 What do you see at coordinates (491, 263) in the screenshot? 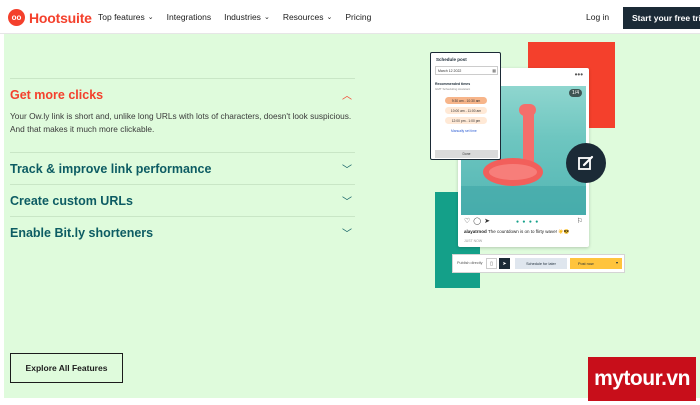
I see `phone-icon: ▯` at bounding box center [491, 263].